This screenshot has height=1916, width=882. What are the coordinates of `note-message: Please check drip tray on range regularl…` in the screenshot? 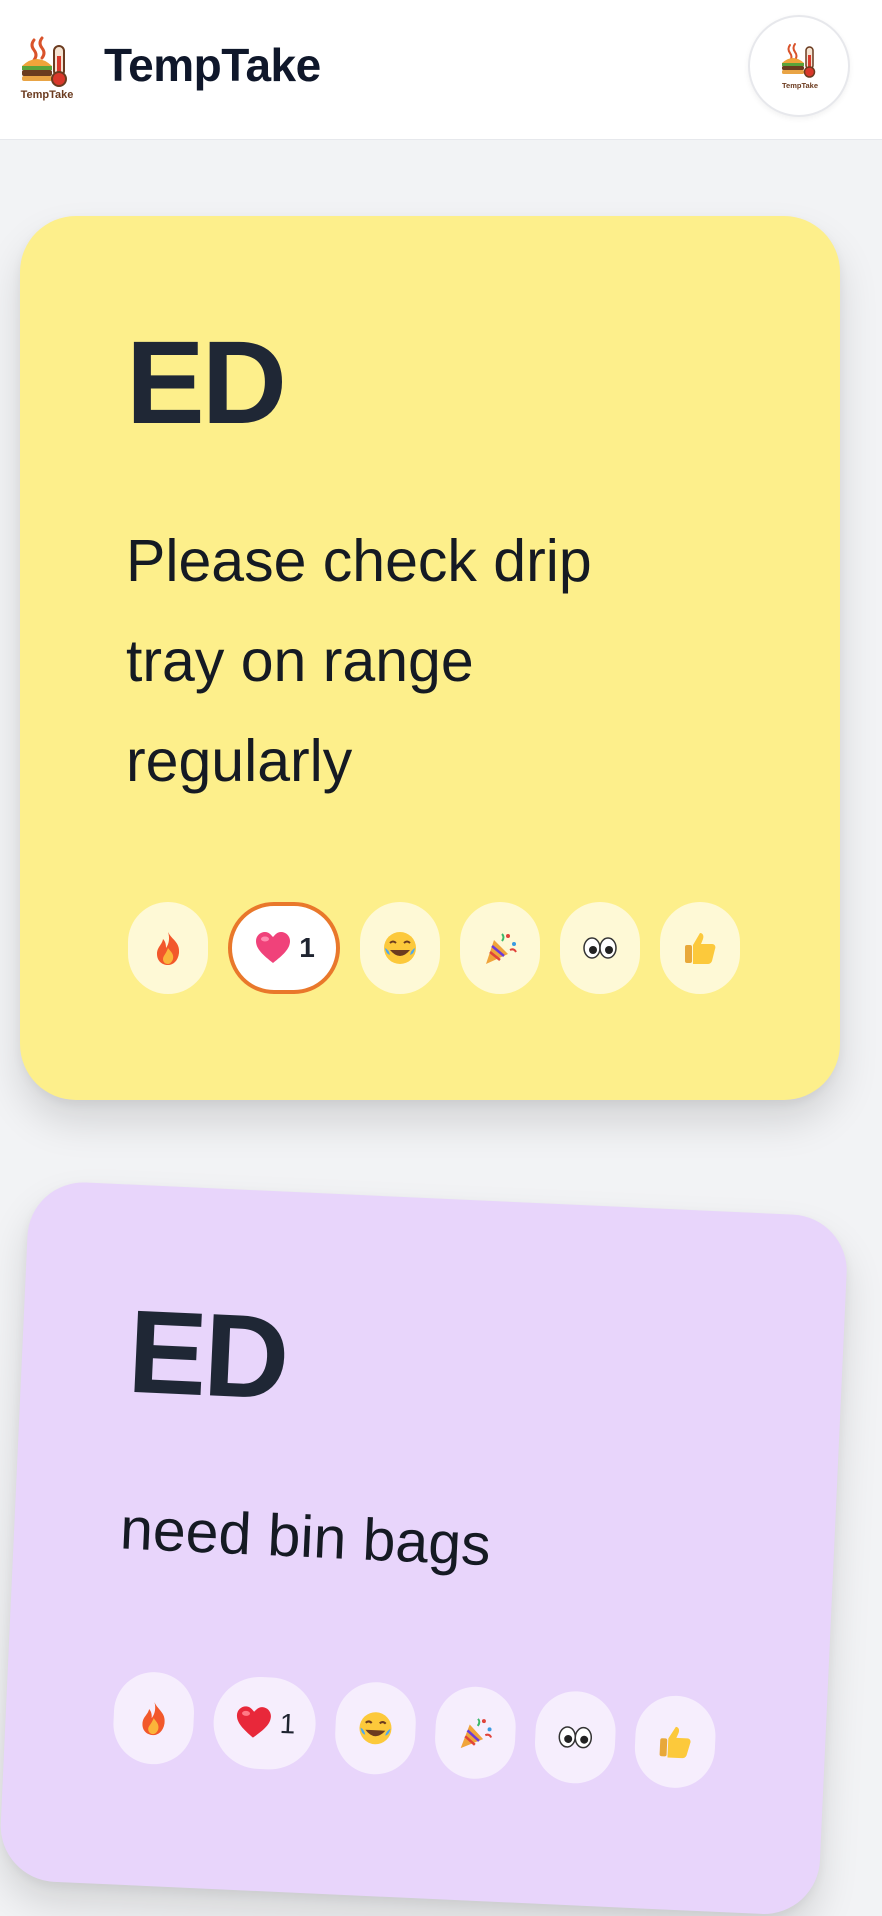 It's located at (359, 661).